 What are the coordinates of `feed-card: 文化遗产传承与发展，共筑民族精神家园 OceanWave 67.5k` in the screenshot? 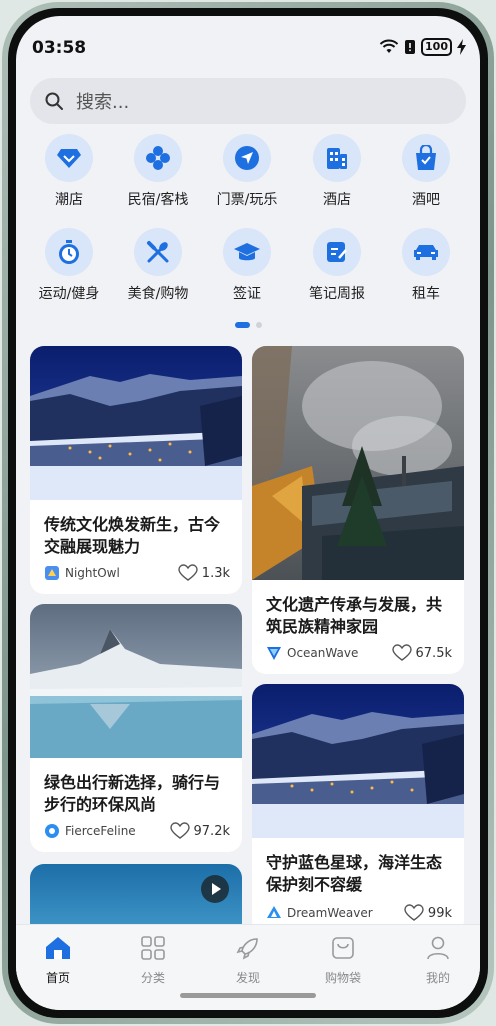 It's located at (358, 510).